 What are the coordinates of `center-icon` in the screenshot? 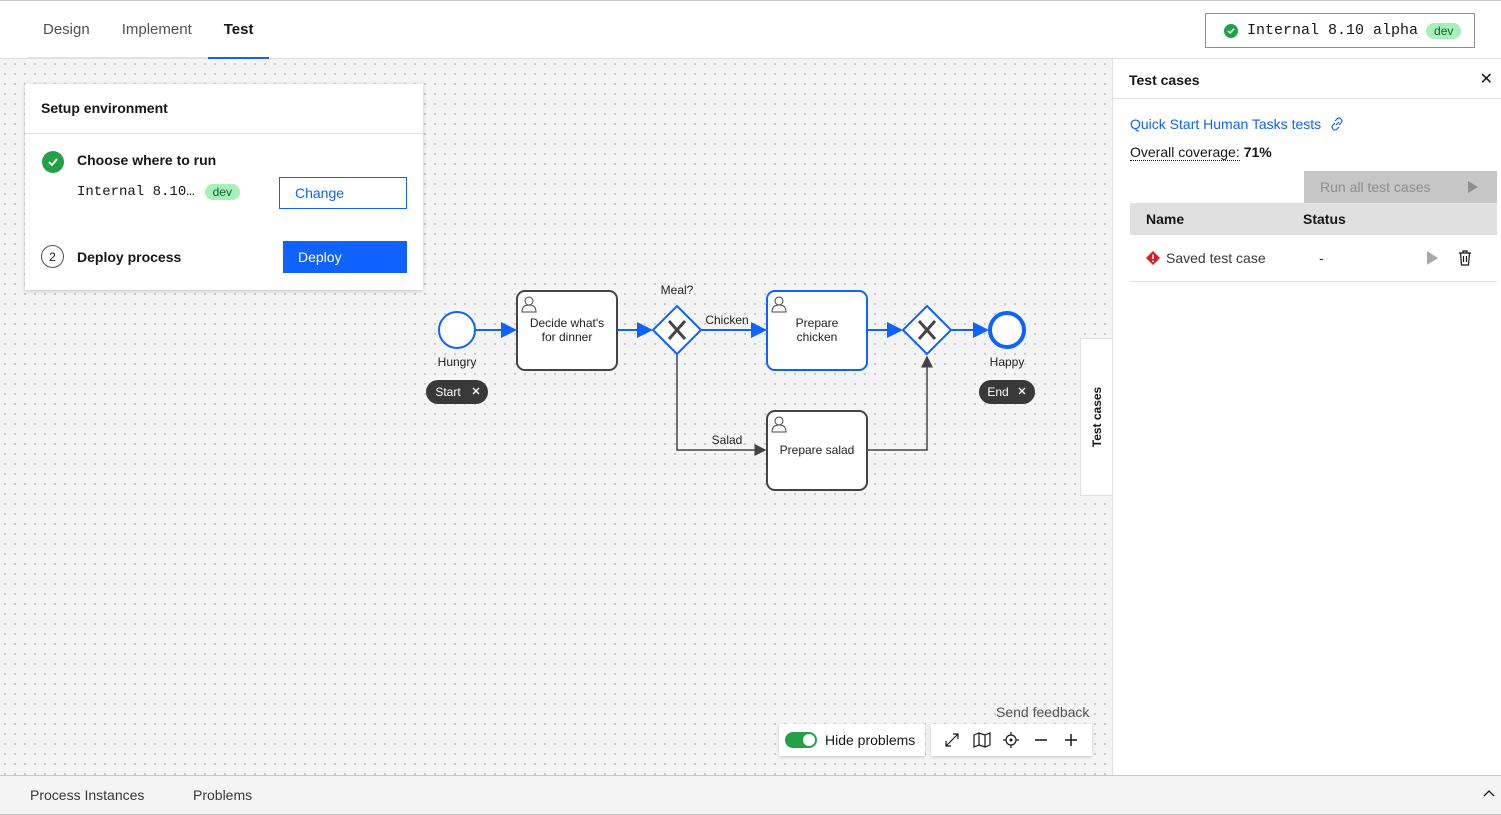 It's located at (1011, 740).